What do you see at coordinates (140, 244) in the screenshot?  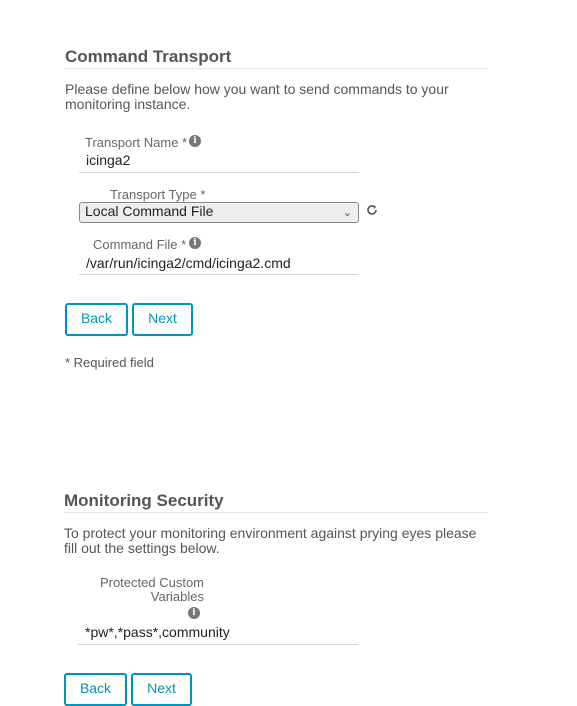 I see `command-file-label: Command File *` at bounding box center [140, 244].